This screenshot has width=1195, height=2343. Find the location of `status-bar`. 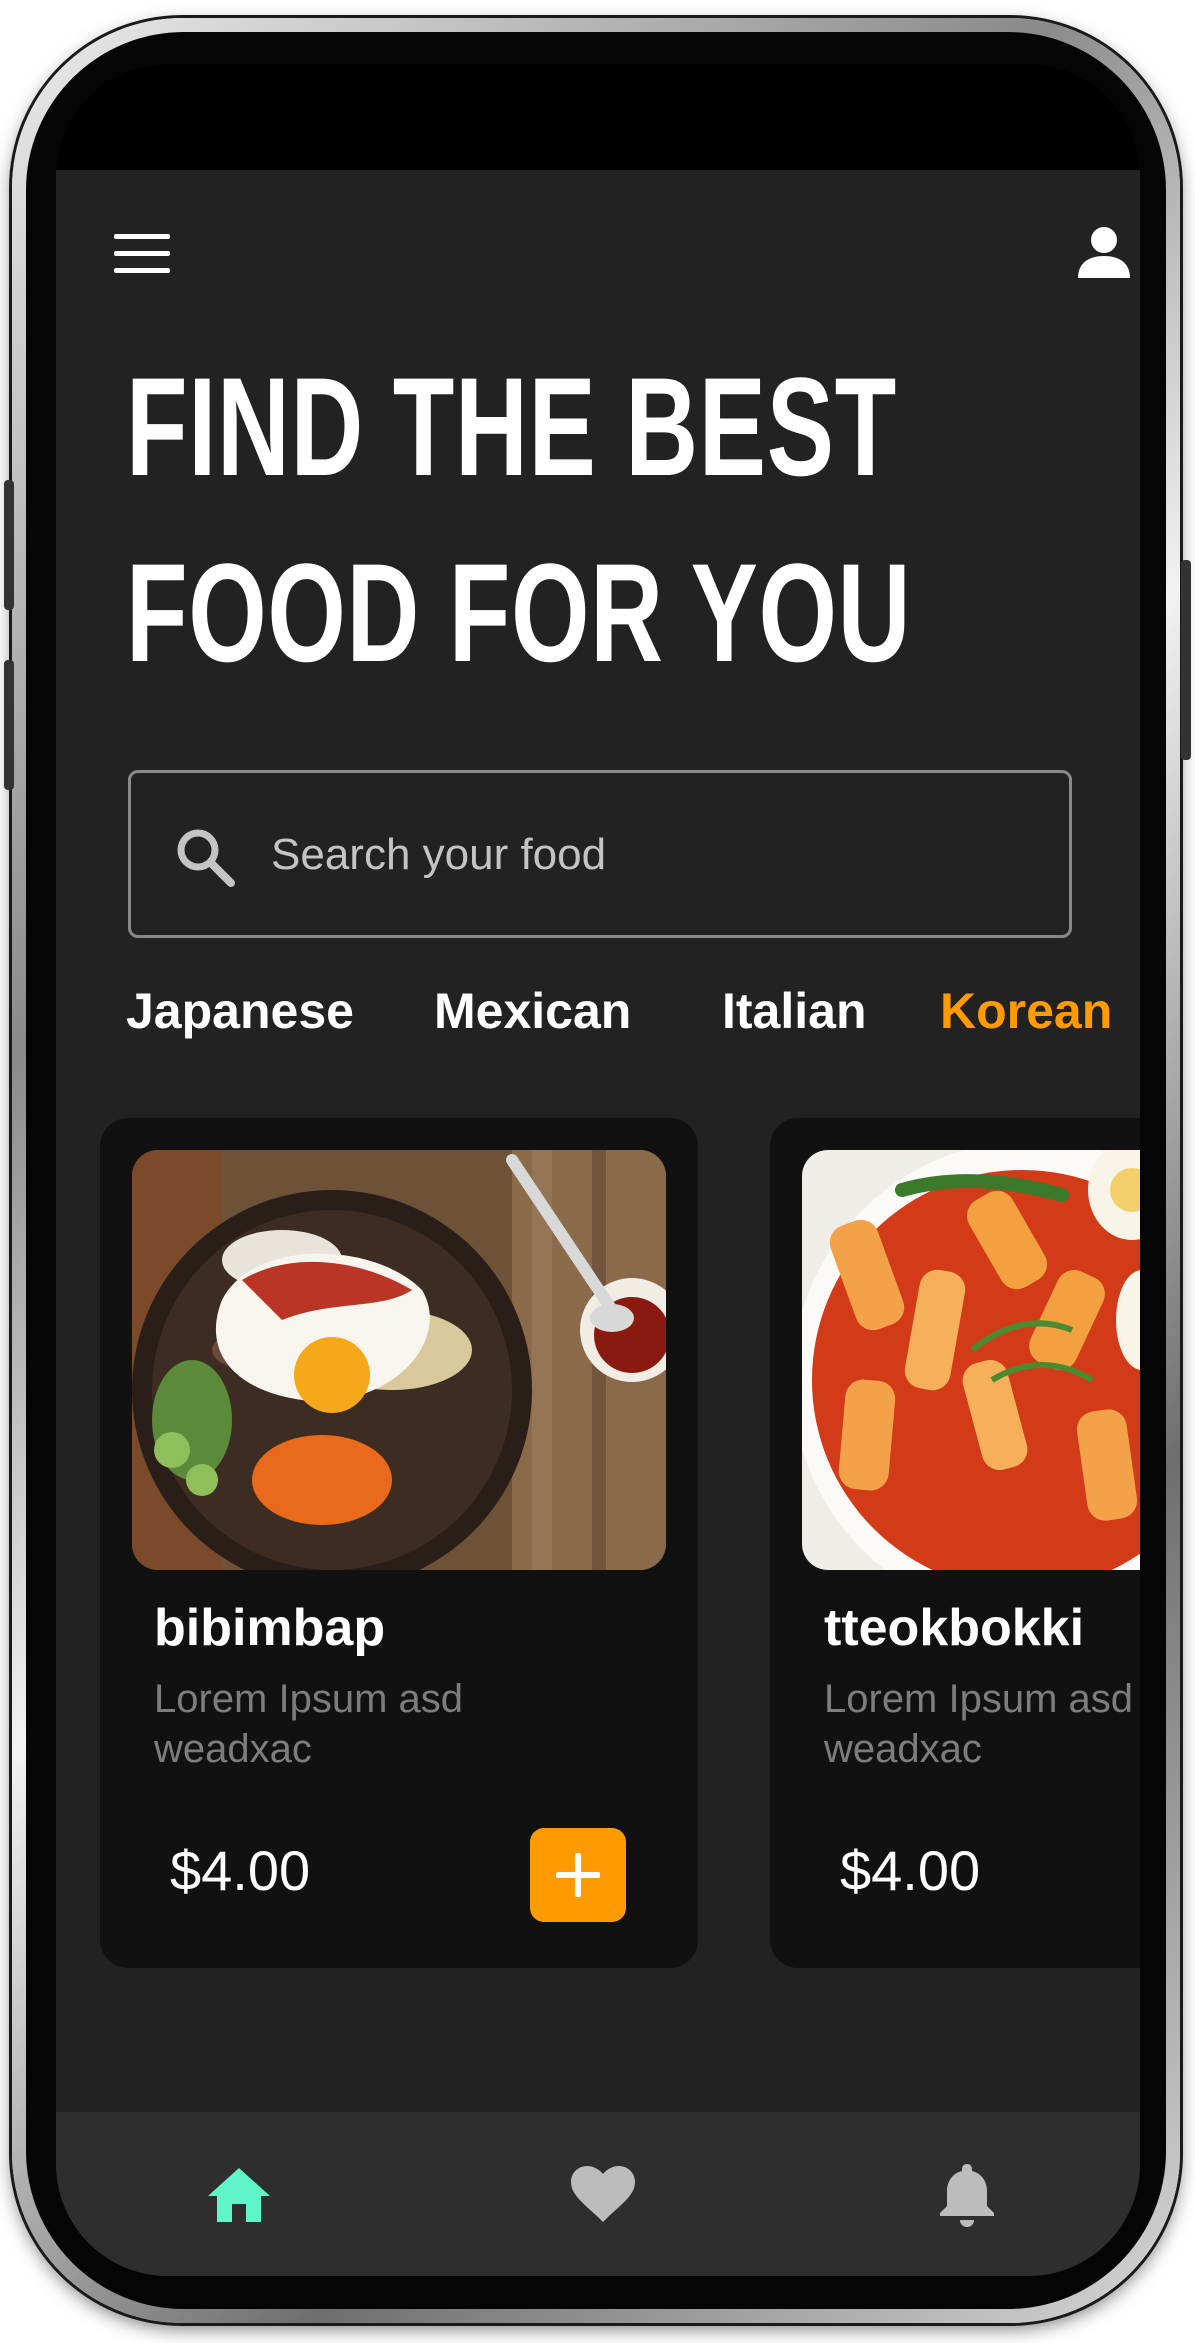

status-bar is located at coordinates (598, 117).